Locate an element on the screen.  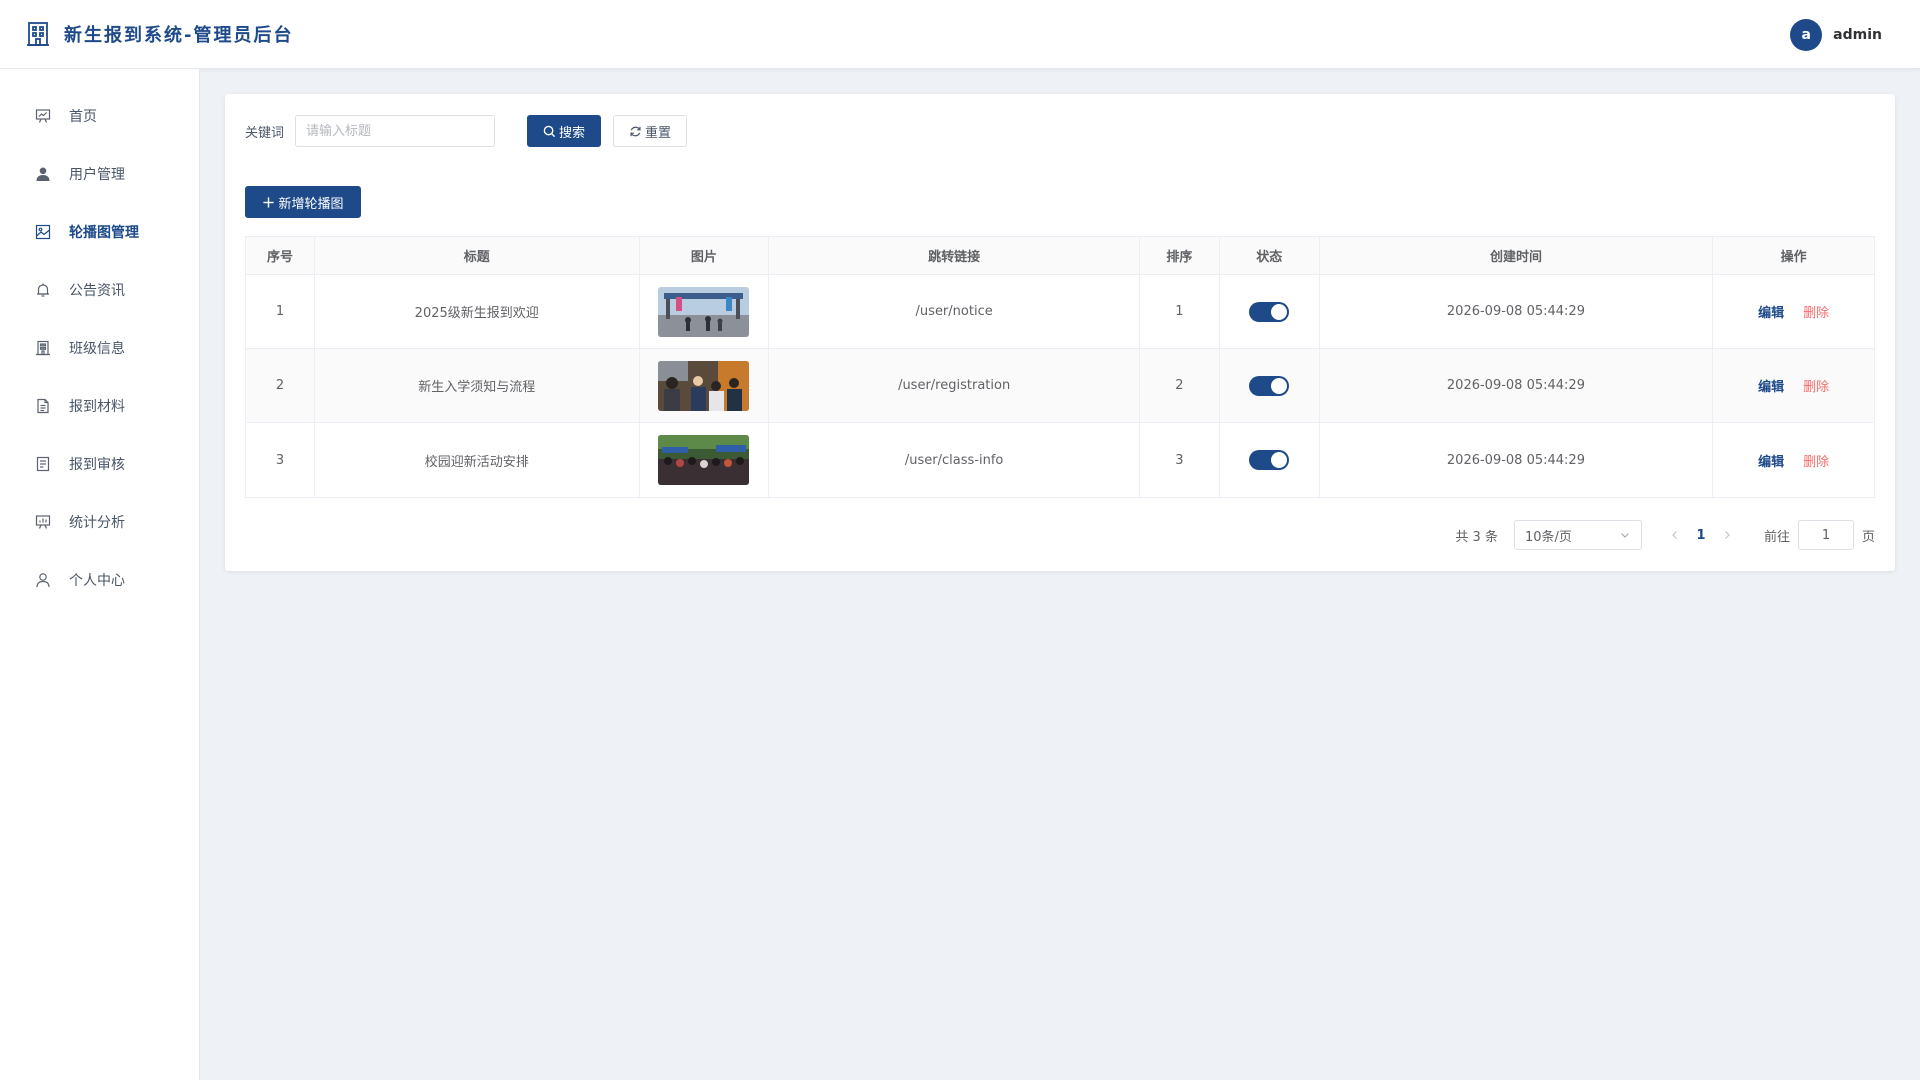
search-form: 关键词 搜索 重置 is located at coordinates (466, 131).